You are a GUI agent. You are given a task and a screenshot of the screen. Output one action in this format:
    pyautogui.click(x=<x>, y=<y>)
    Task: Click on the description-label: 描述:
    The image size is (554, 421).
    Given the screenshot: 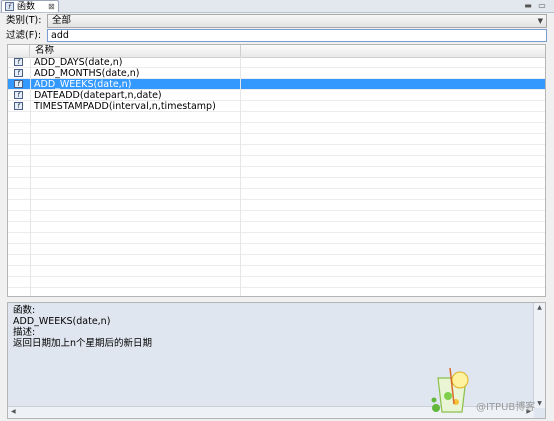 What is the action you would take?
    pyautogui.click(x=24, y=332)
    